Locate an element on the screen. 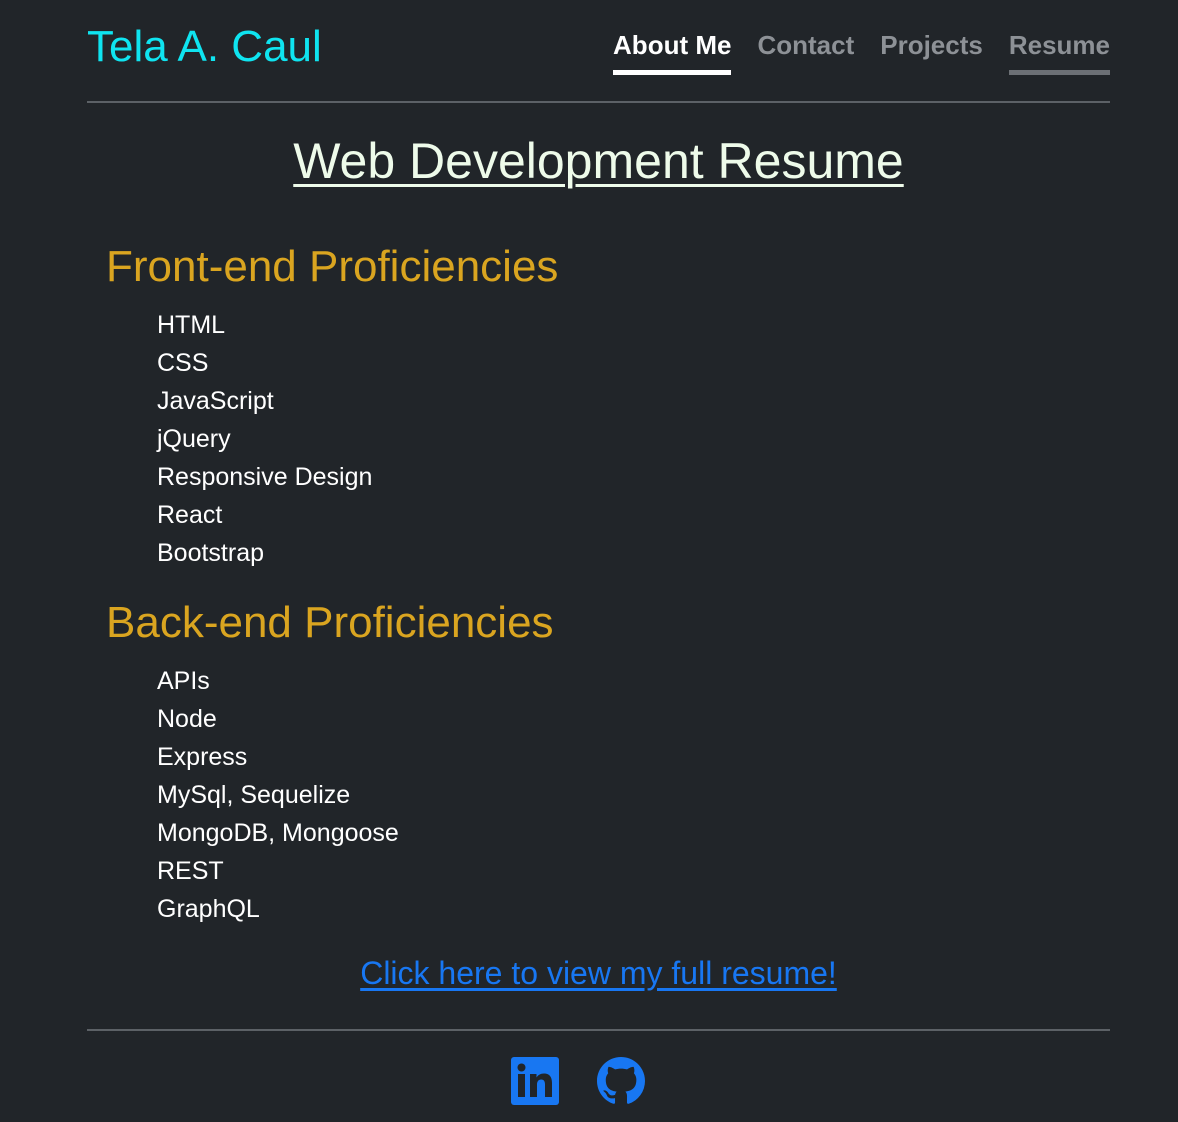 The height and width of the screenshot is (1122, 1178). list-item: REST is located at coordinates (190, 871).